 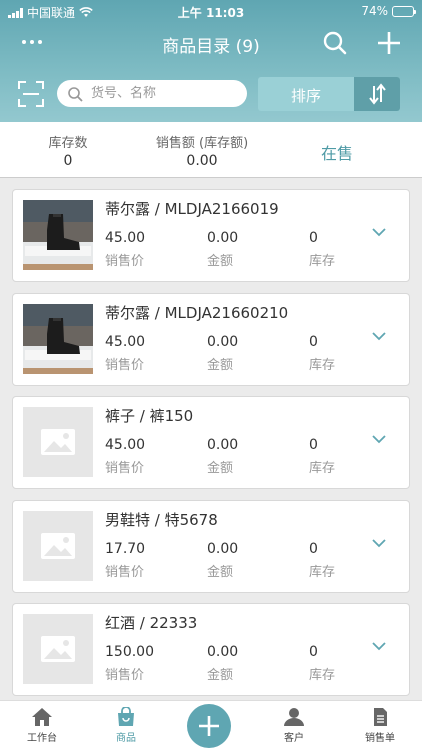 I want to click on product-name: 蒂尔露 / MLDJA2166019, so click(x=192, y=209).